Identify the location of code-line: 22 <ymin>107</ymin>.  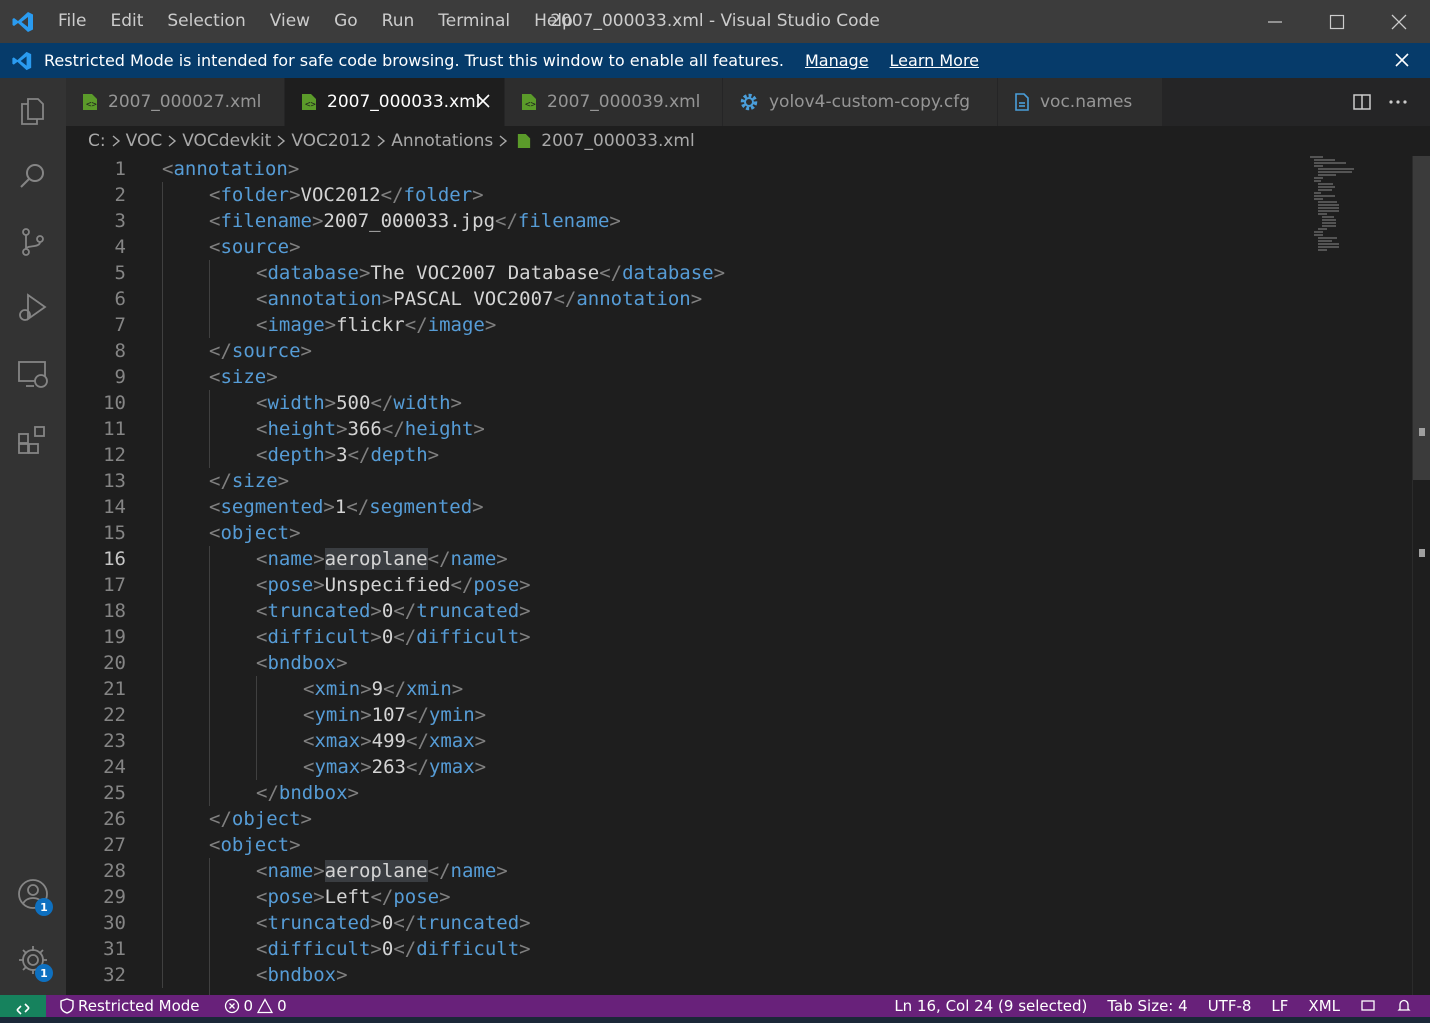
(681, 715).